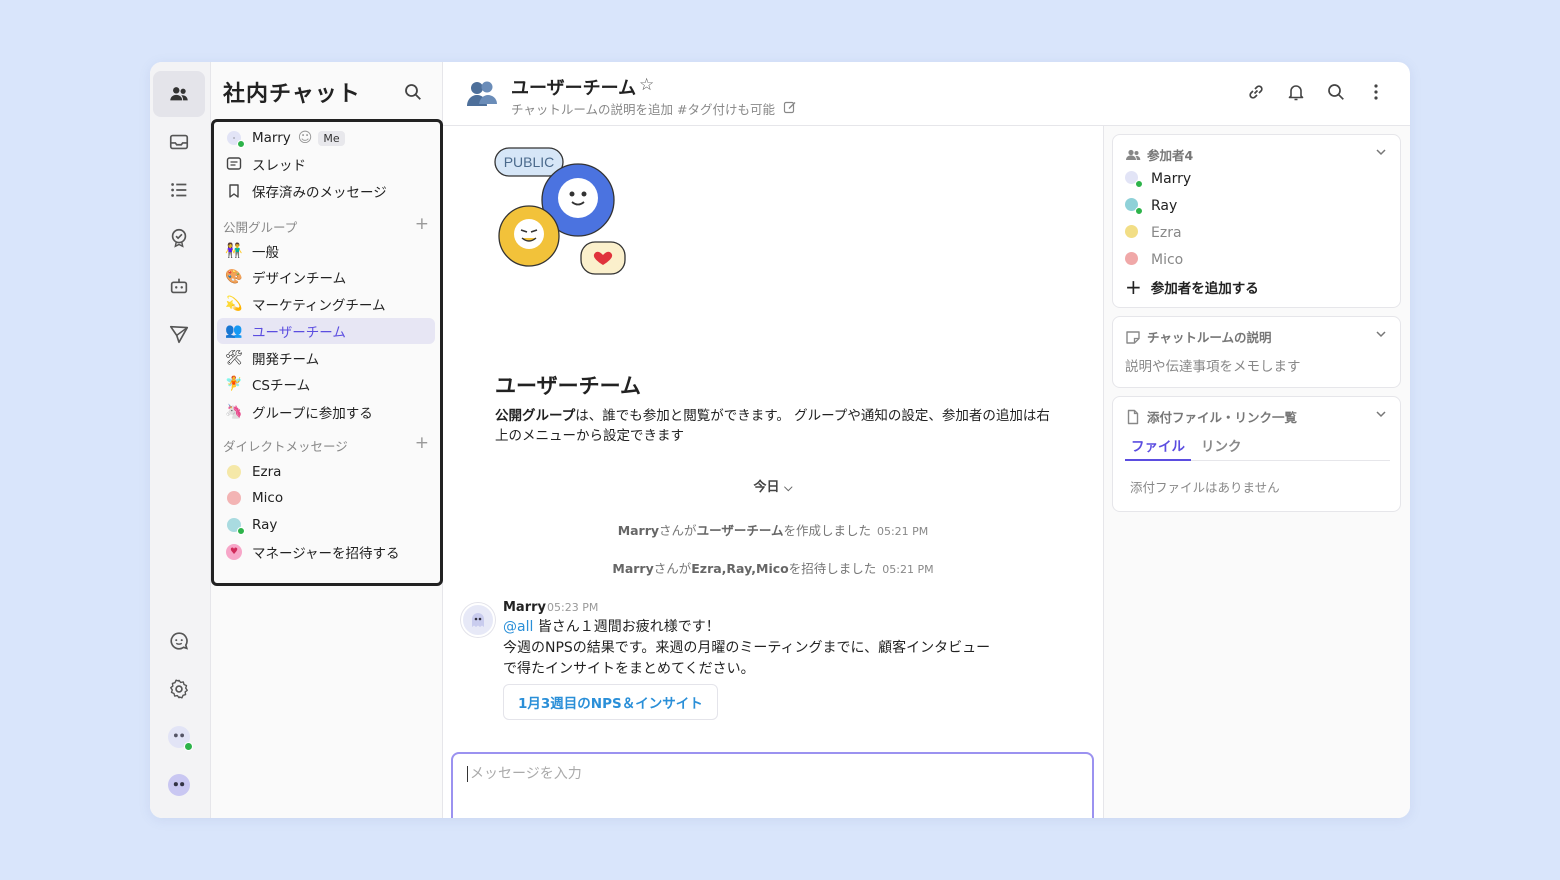 The height and width of the screenshot is (880, 1560). What do you see at coordinates (326, 358) in the screenshot?
I see `sidebar-item-group: 🛠 開発チーム` at bounding box center [326, 358].